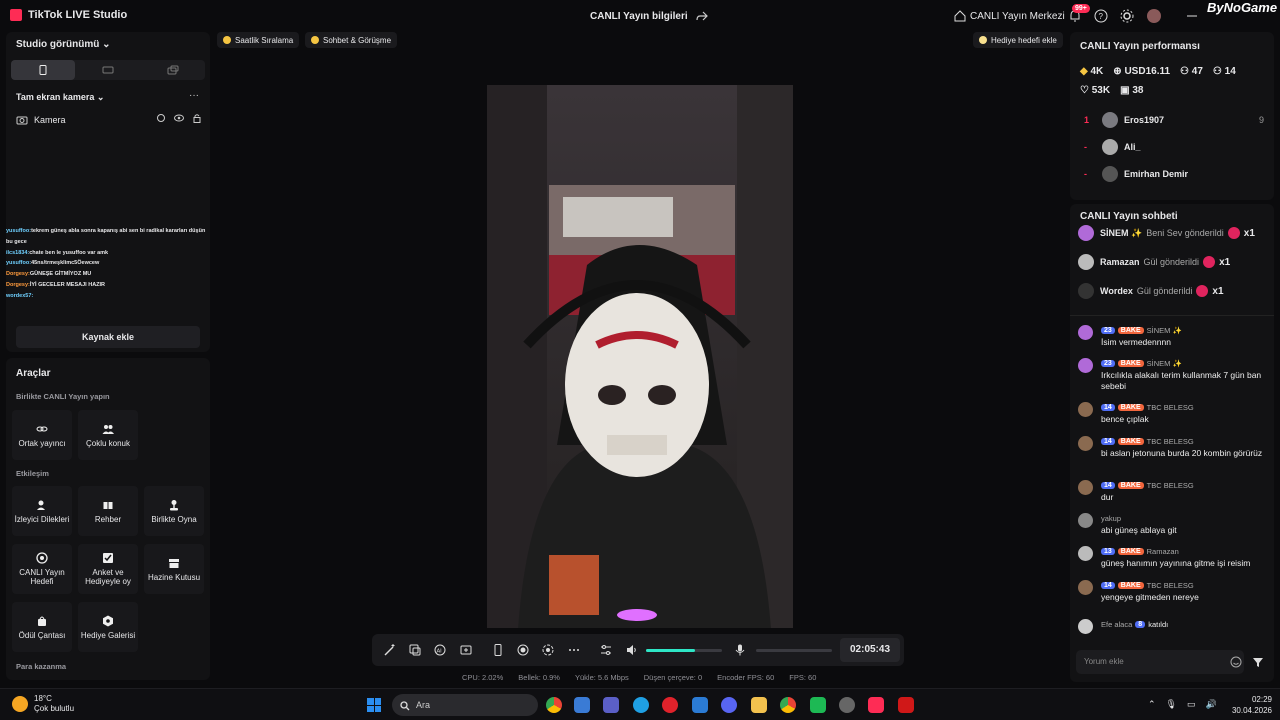  Describe the element at coordinates (1174, 174) in the screenshot. I see `ranking-row: - Emirhan Demir` at that location.